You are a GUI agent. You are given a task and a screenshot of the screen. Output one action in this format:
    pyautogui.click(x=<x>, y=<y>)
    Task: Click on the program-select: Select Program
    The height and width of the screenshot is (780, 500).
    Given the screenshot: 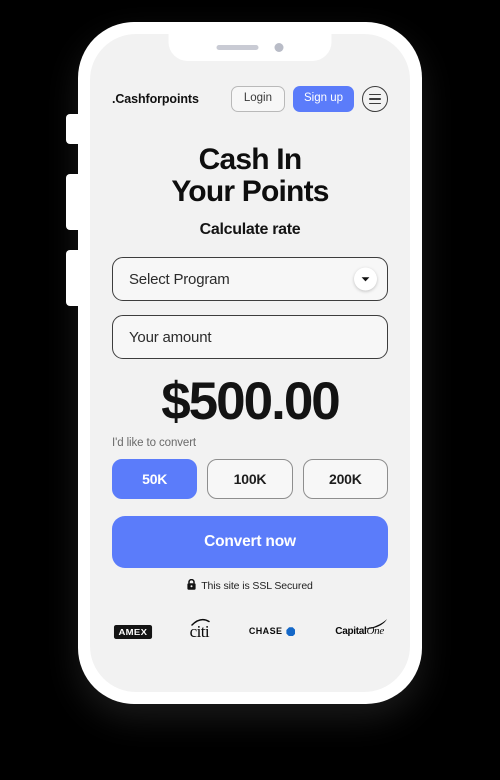 What is the action you would take?
    pyautogui.click(x=250, y=279)
    